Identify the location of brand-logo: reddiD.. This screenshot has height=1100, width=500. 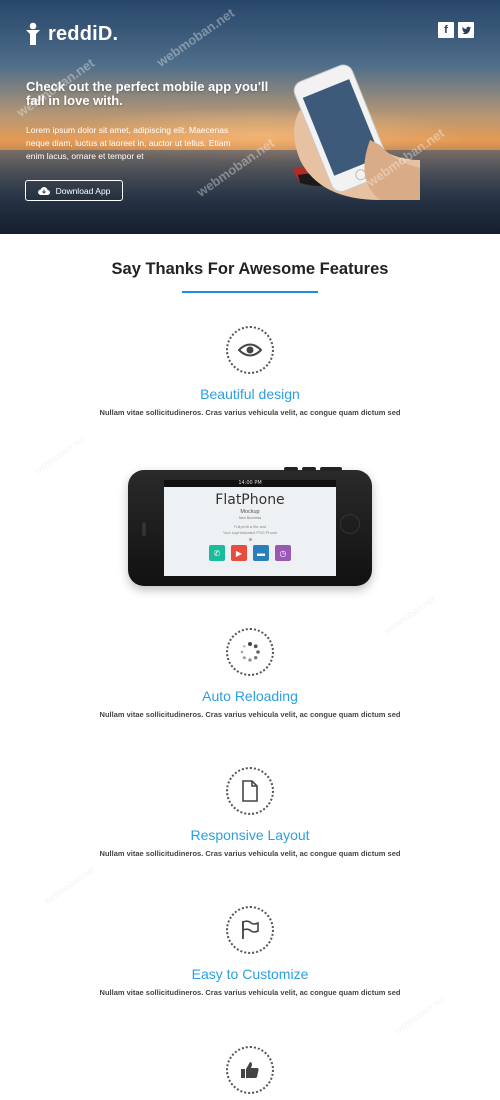
(71, 34).